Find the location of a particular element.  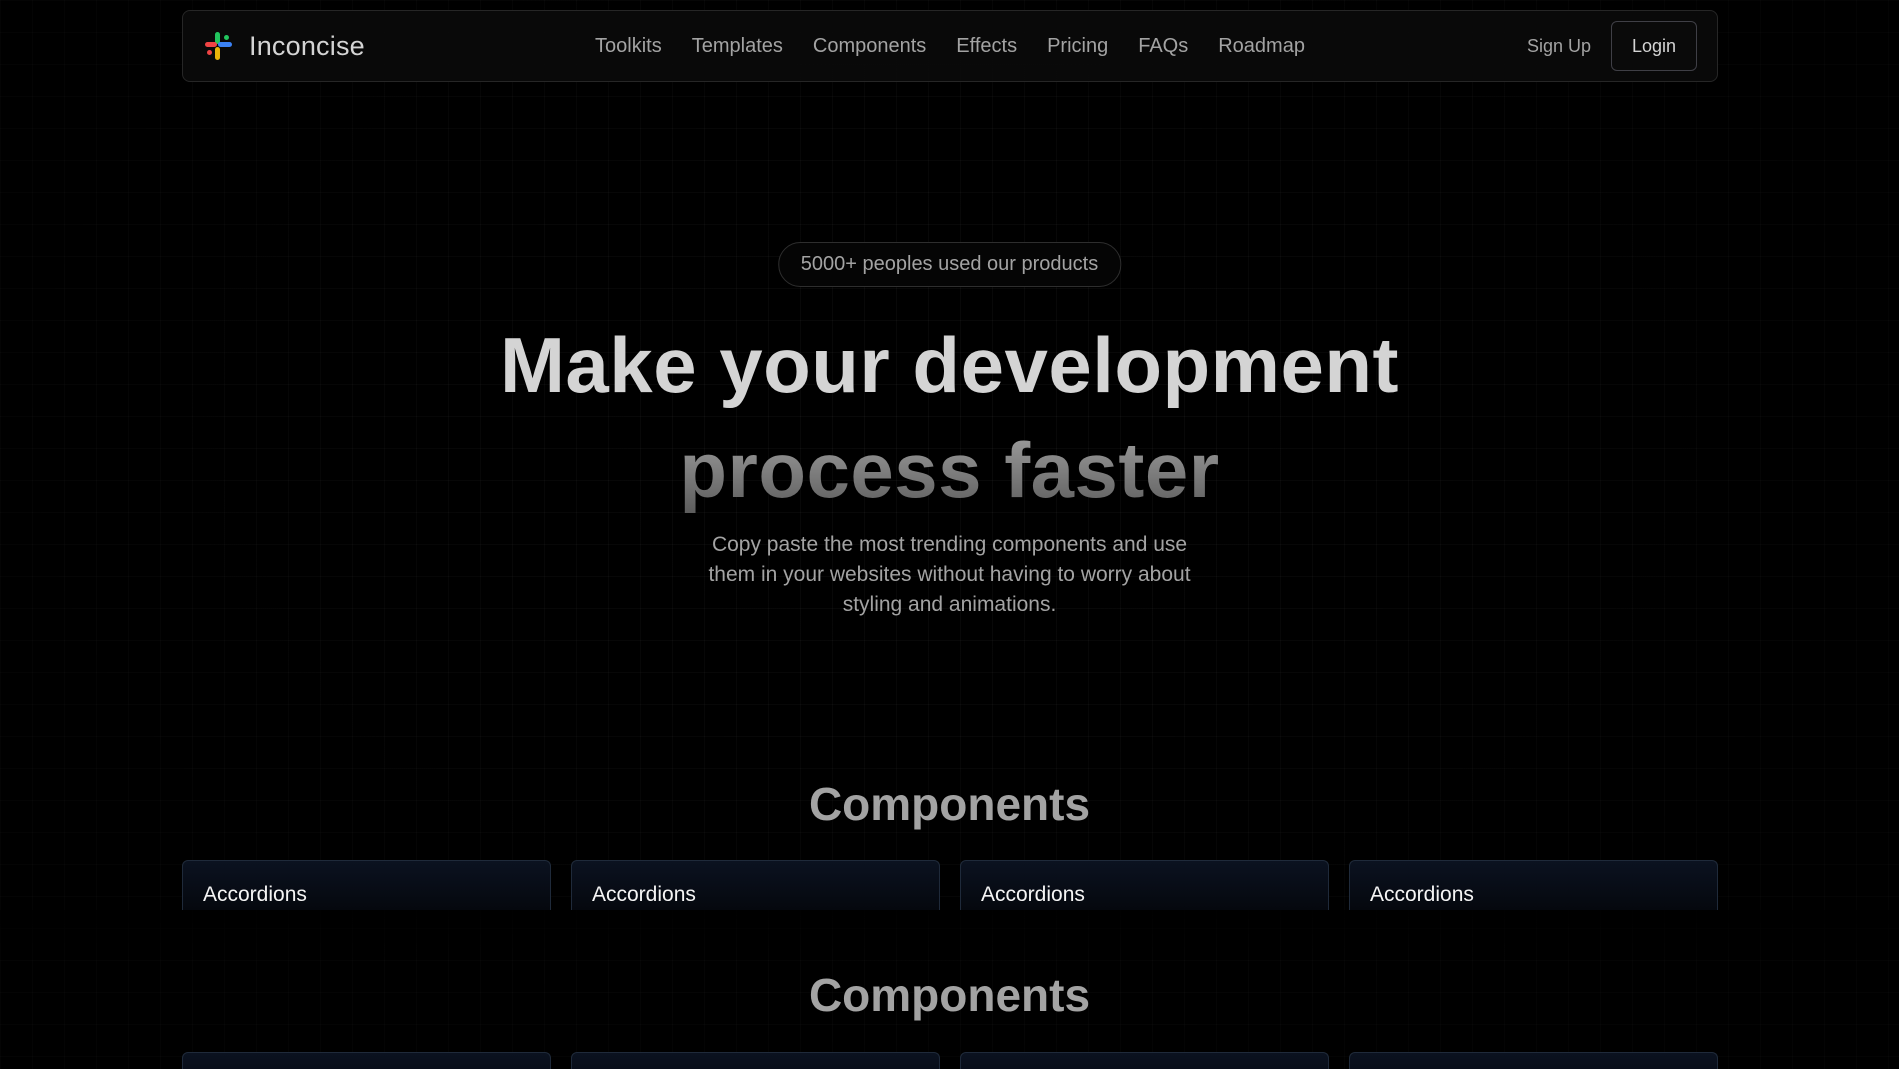

brand-name: Inconcise is located at coordinates (307, 45).